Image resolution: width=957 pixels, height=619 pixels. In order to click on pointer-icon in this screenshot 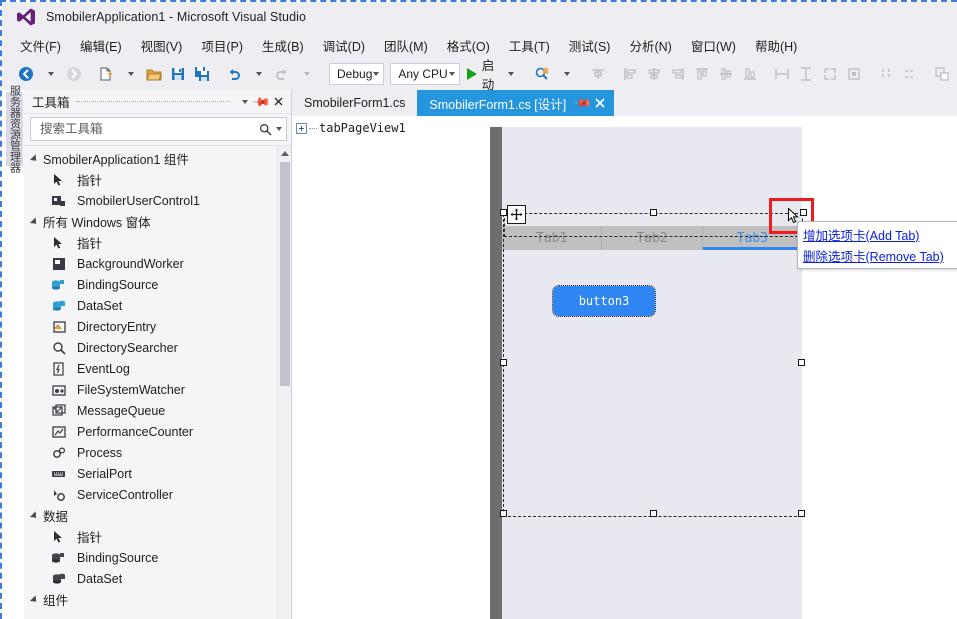, I will do `click(58, 537)`.